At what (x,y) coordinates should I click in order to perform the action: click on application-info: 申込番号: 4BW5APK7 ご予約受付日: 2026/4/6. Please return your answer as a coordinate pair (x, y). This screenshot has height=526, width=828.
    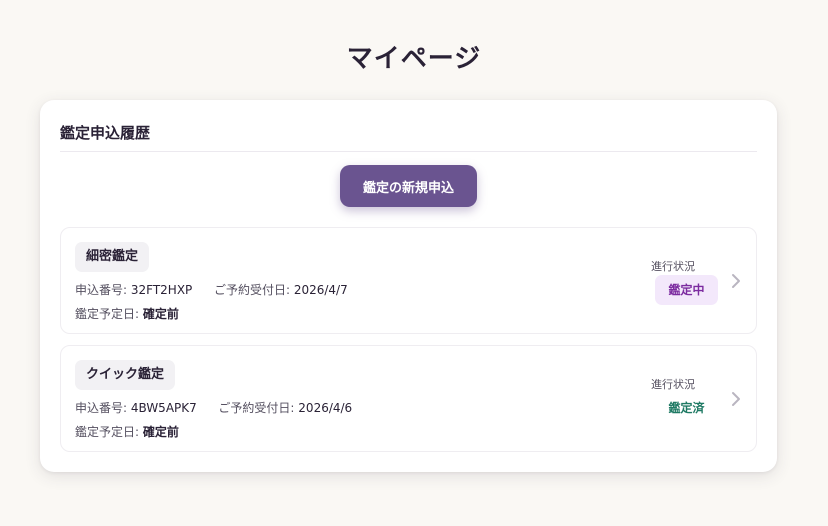
    Looking at the image, I should click on (213, 407).